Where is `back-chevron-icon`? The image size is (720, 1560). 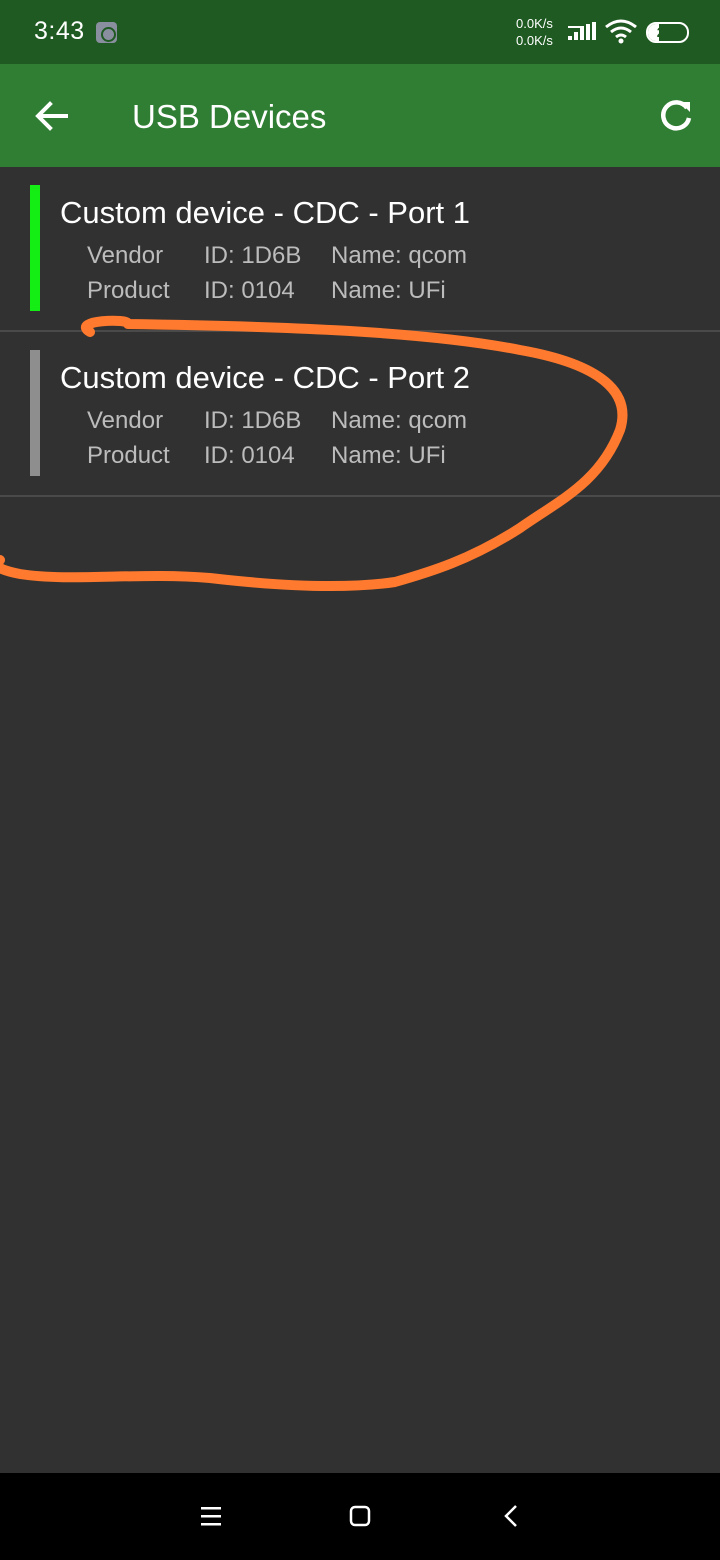 back-chevron-icon is located at coordinates (511, 1517).